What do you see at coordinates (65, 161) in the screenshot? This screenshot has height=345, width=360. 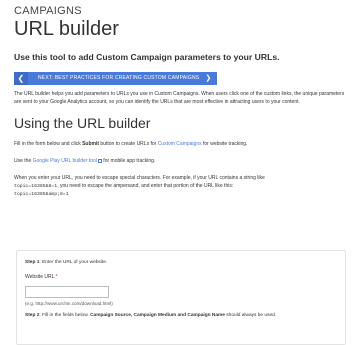 I see `google-play-url-builder-link: Google Play URL builder tool` at bounding box center [65, 161].